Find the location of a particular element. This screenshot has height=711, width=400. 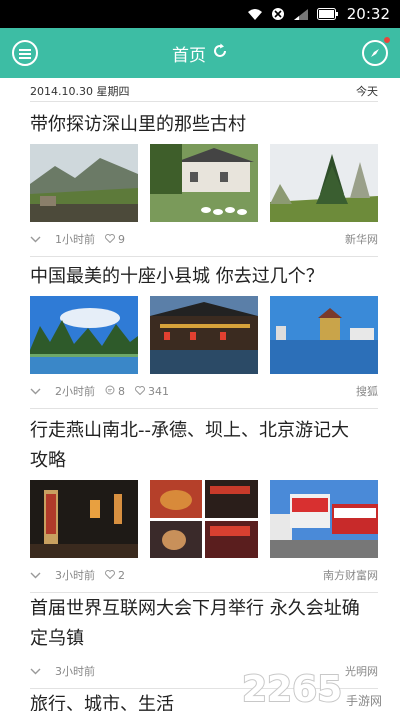

page-title: 首页 is located at coordinates (189, 55).